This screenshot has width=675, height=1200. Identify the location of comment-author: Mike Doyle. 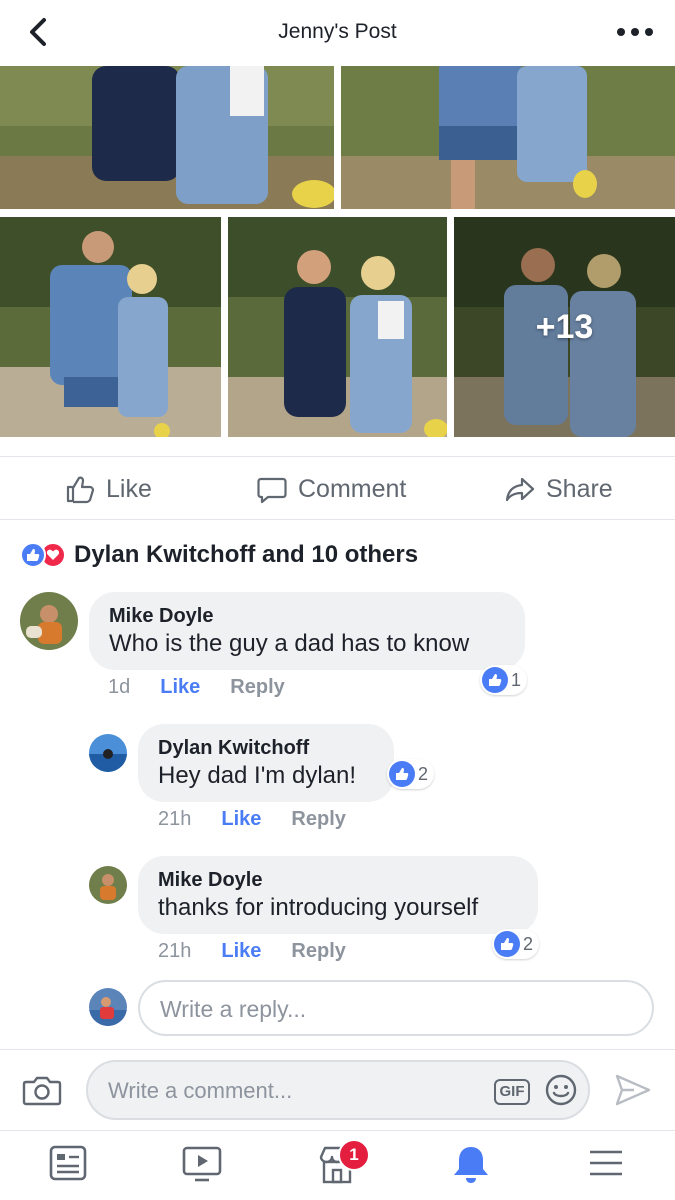
(307, 616).